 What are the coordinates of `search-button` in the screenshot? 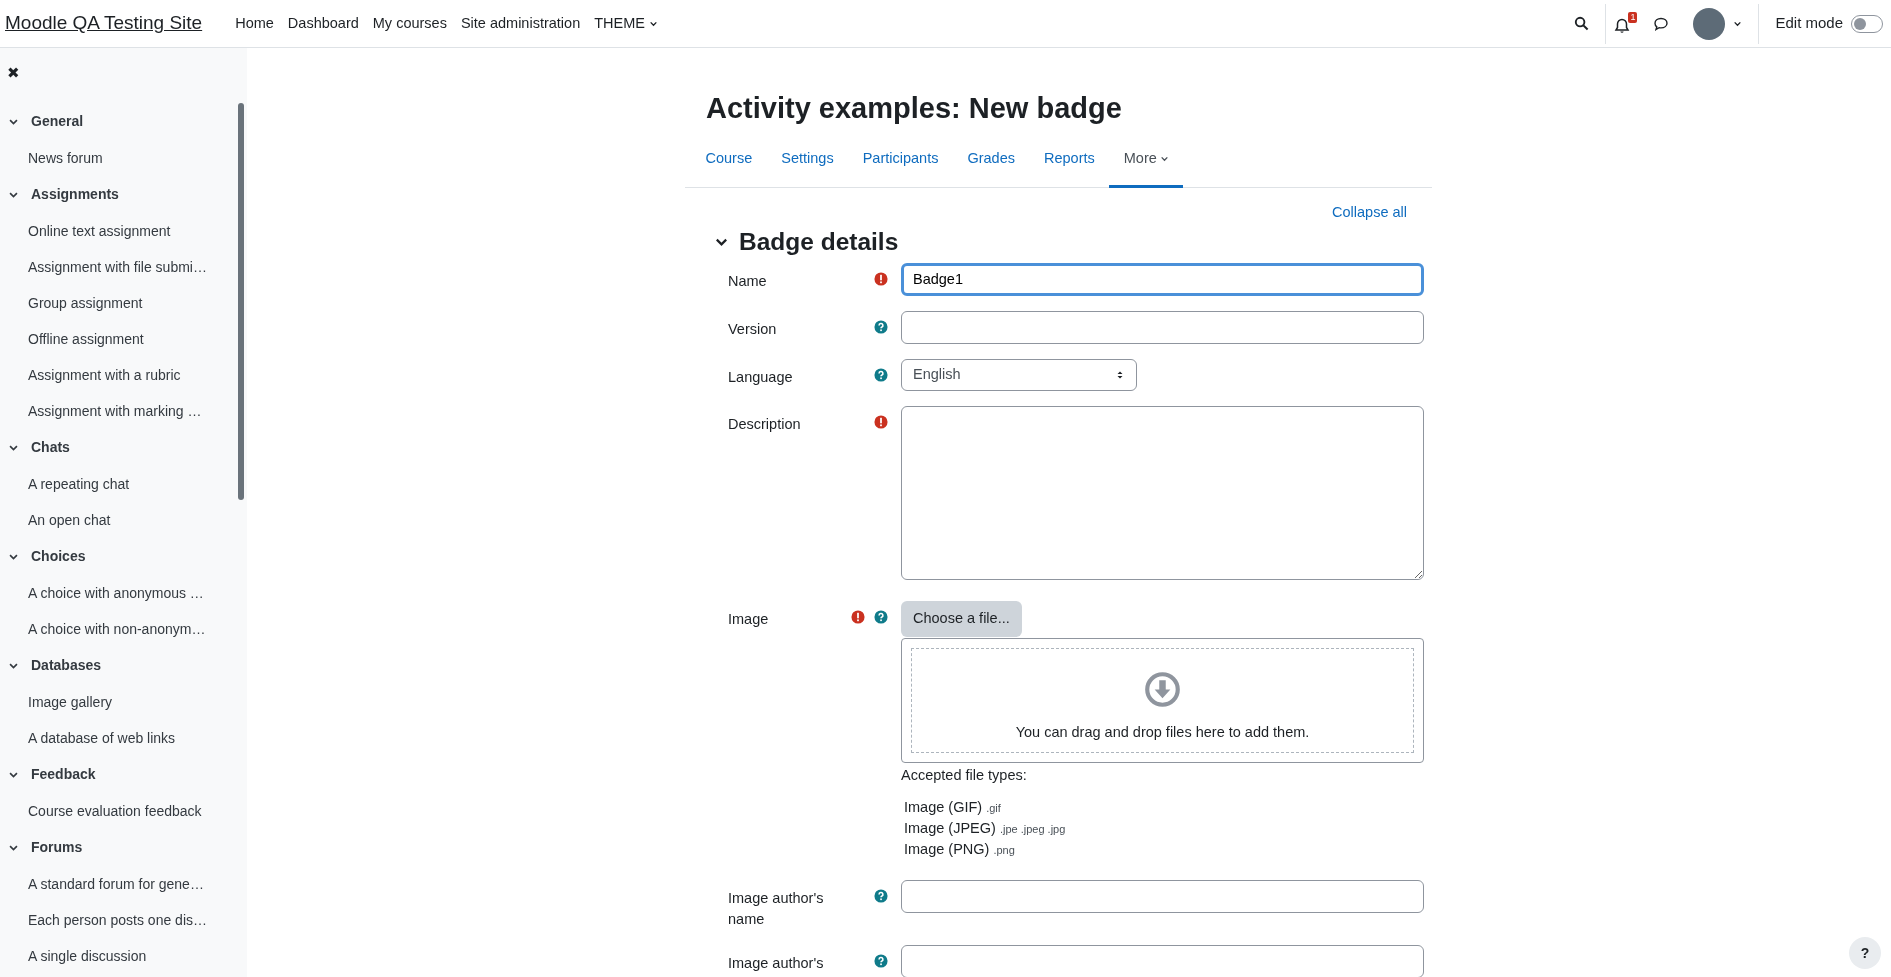 It's located at (1582, 23).